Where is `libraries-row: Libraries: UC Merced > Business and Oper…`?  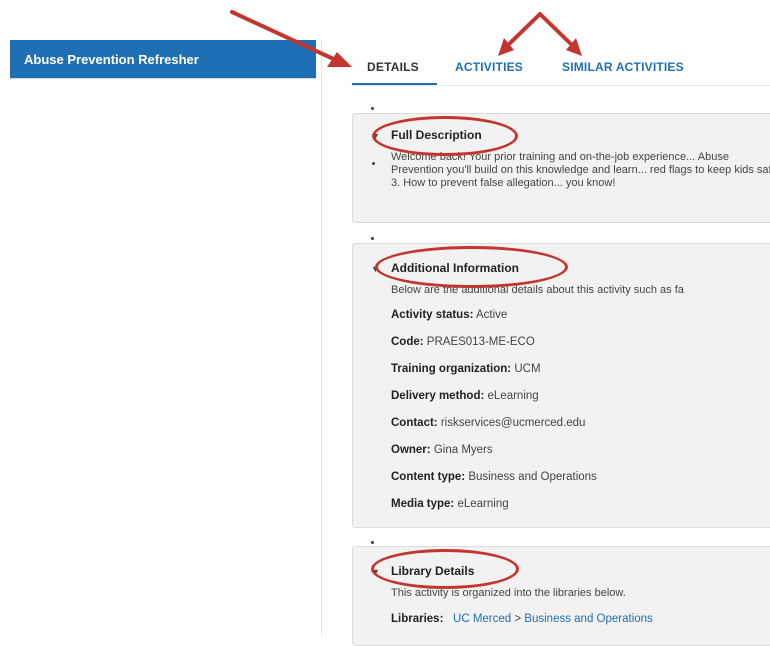 libraries-row: Libraries: UC Merced > Business and Oper… is located at coordinates (522, 619).